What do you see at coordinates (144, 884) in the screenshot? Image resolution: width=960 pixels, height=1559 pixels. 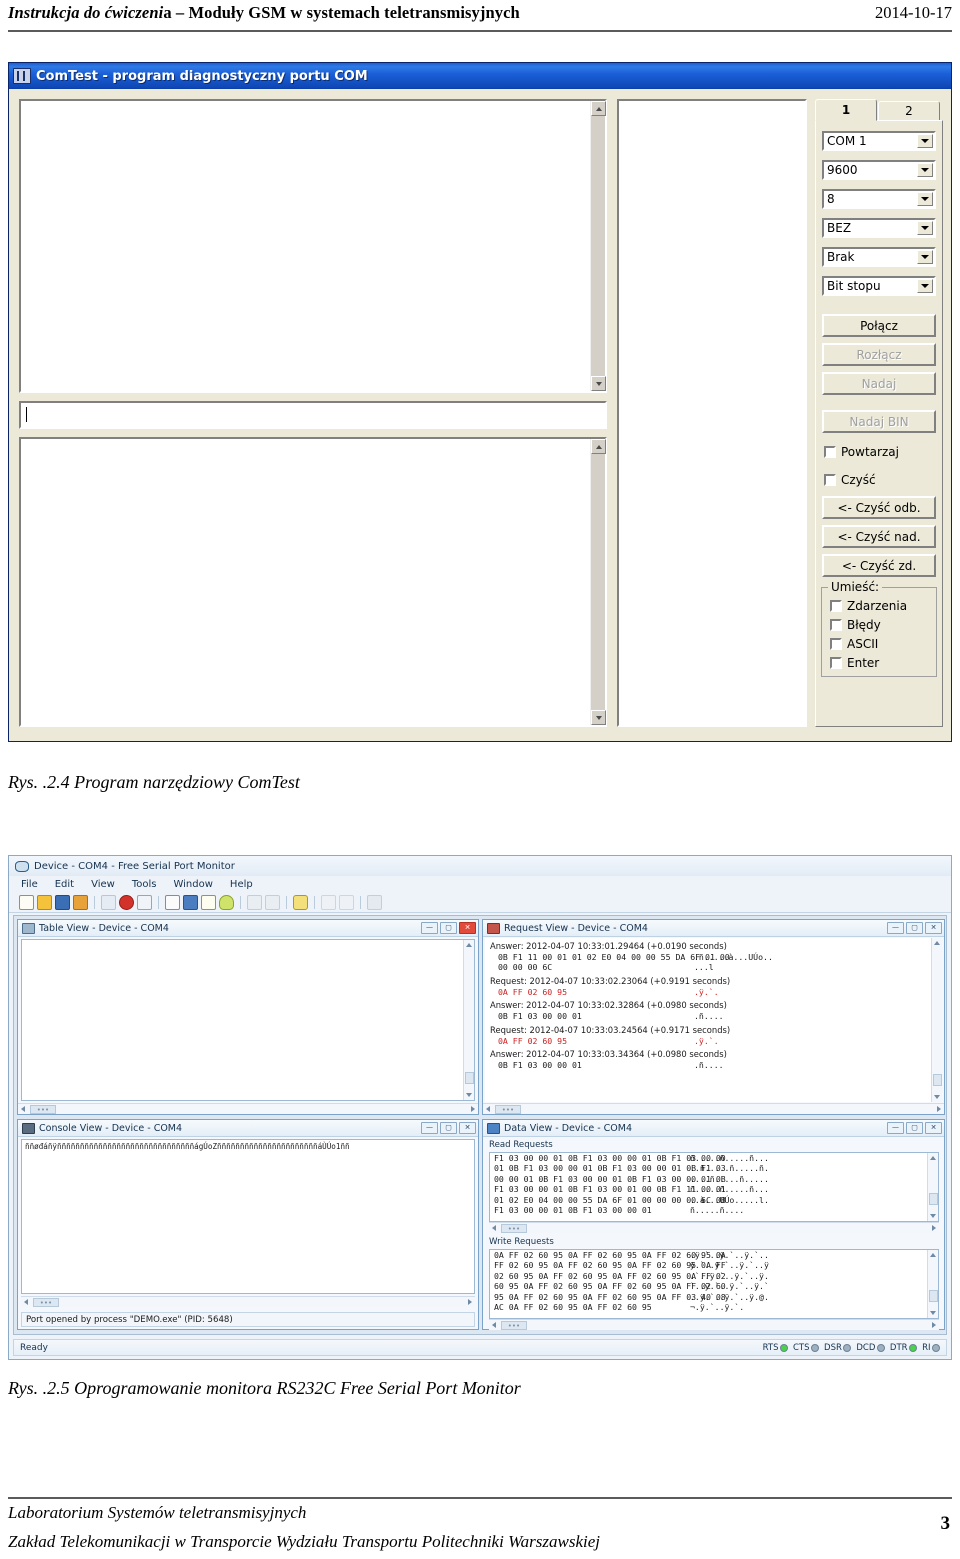 I see `menu-tools: Tools` at bounding box center [144, 884].